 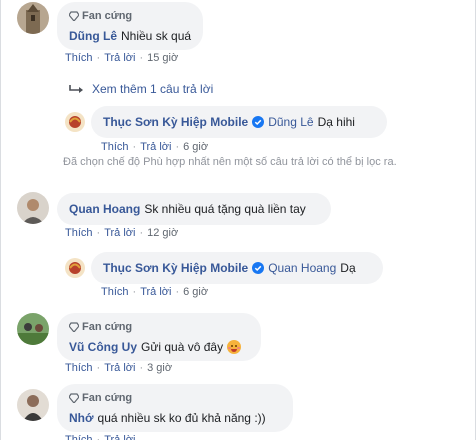 I want to click on comment-time: 3 giờ, so click(x=159, y=368).